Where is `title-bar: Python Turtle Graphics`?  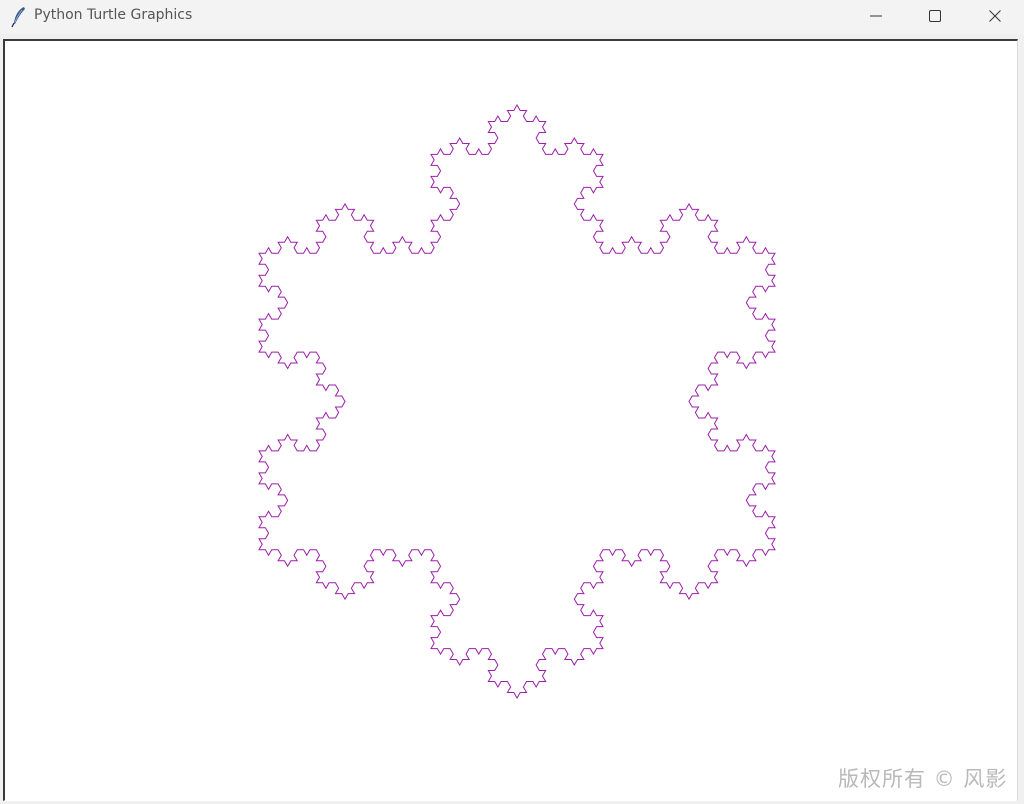 title-bar: Python Turtle Graphics is located at coordinates (512, 17).